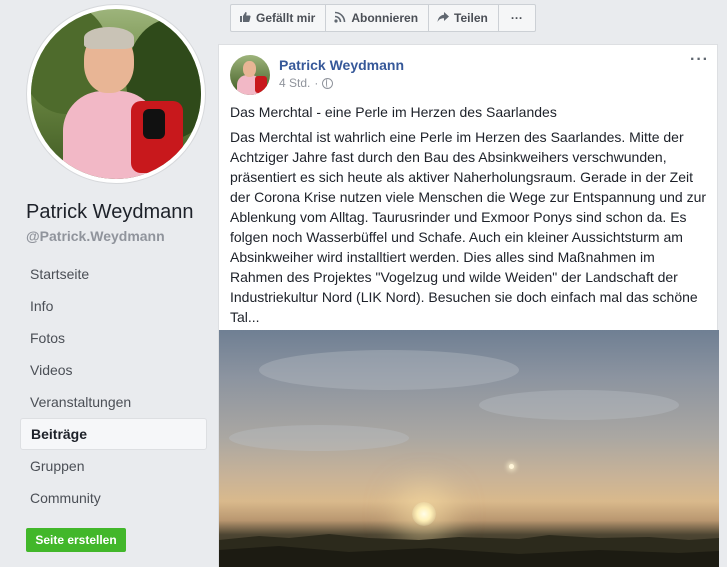  What do you see at coordinates (113, 402) in the screenshot?
I see `nav-item-veranstaltungen: Veranstaltungen` at bounding box center [113, 402].